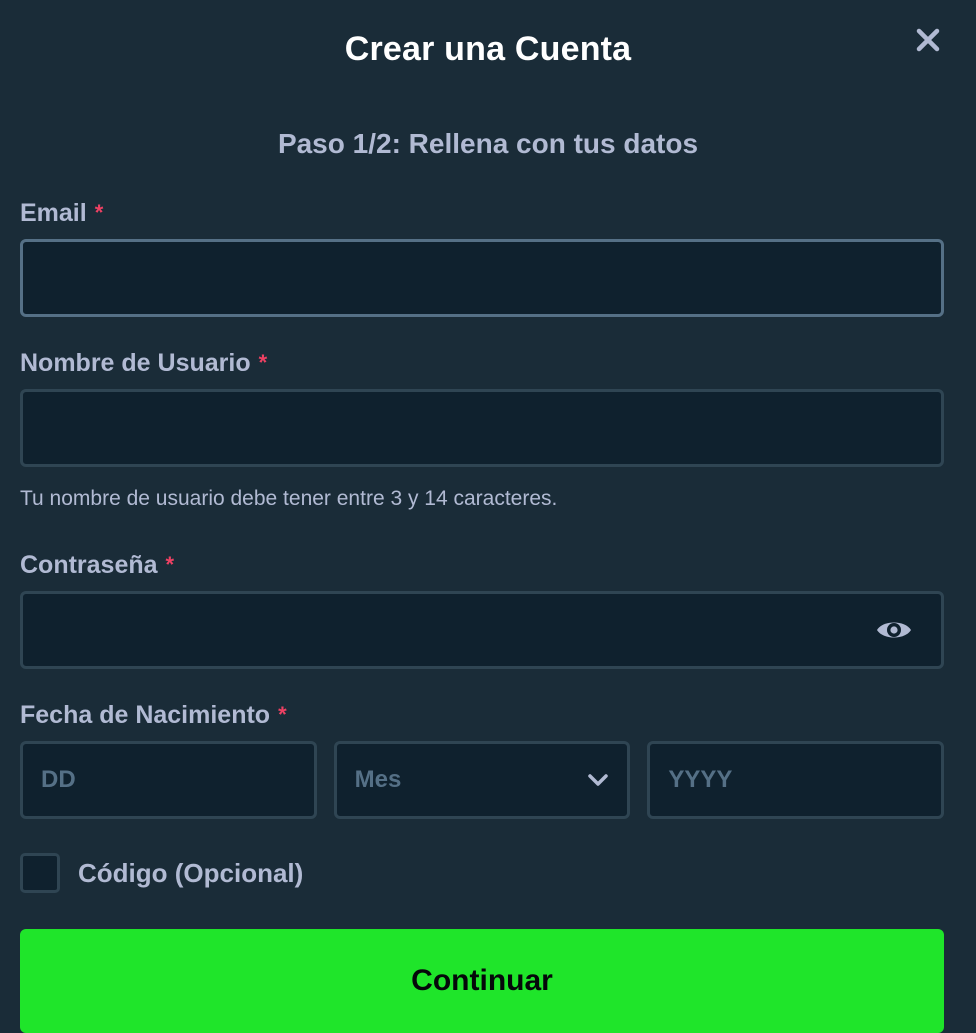 The height and width of the screenshot is (1033, 976). What do you see at coordinates (488, 143) in the screenshot?
I see `step-indicator: Paso 1/2: Rellena con tus datos` at bounding box center [488, 143].